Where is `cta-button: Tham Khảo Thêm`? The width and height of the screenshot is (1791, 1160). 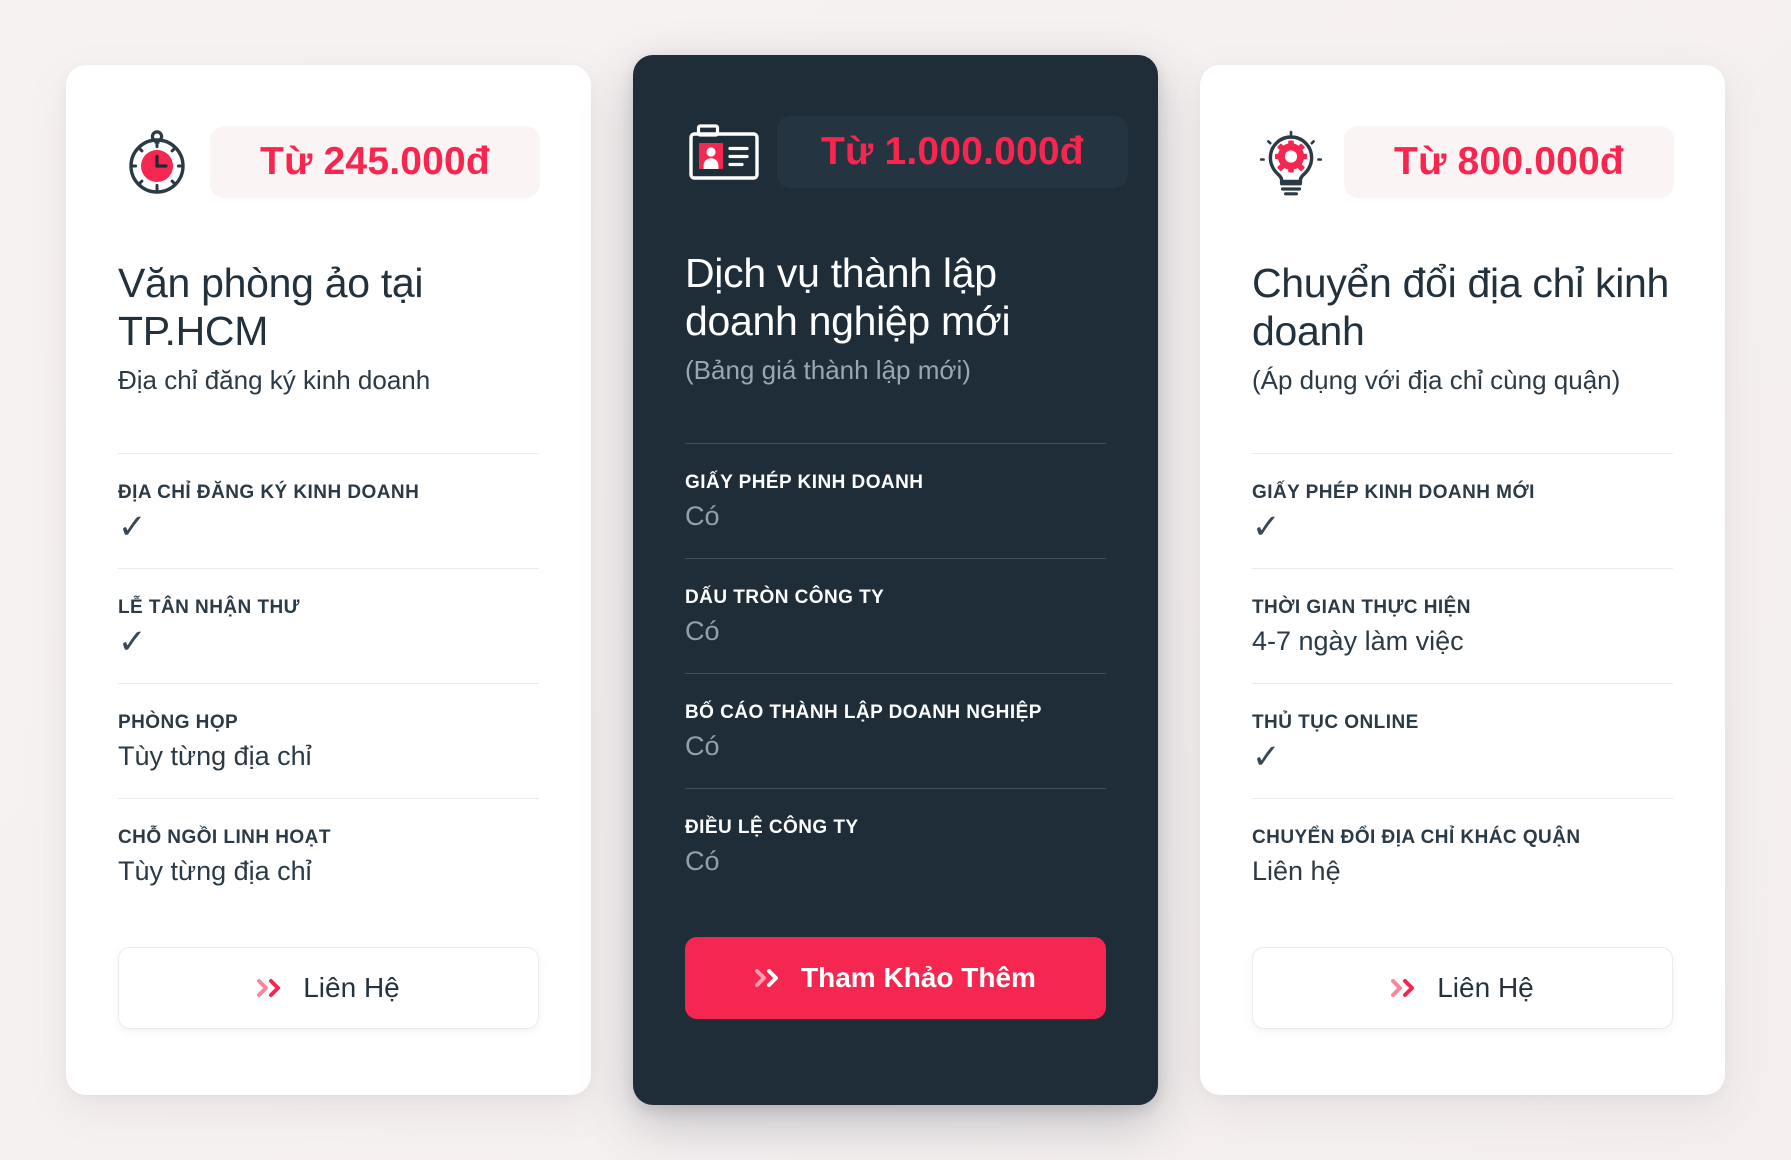
cta-button: Tham Khảo Thêm is located at coordinates (895, 977).